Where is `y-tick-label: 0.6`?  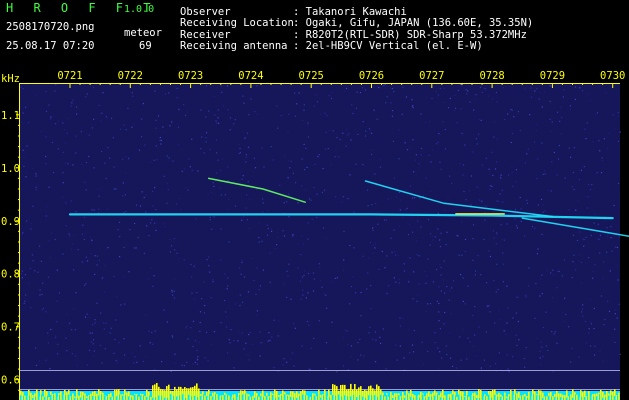 y-tick-label: 0.6 is located at coordinates (10, 381).